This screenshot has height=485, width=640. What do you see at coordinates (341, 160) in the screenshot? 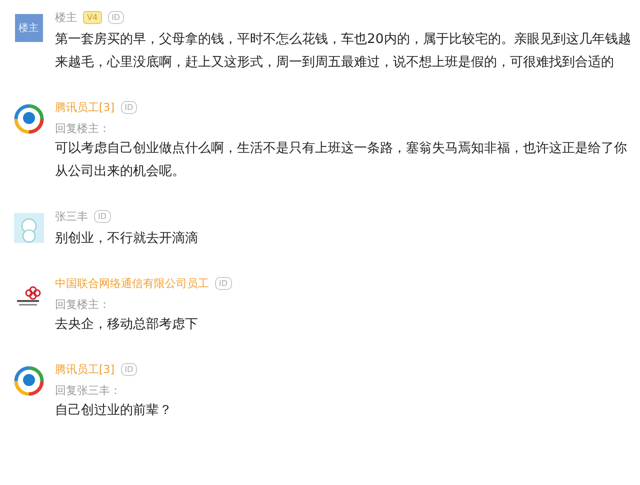
I see `comment-text: 可以考虑自己创业做点什么啊，生活不是只有上班这一条路，塞翁失马焉知非福，也许这正是给了你从公司出来的机会呢。` at bounding box center [341, 160].